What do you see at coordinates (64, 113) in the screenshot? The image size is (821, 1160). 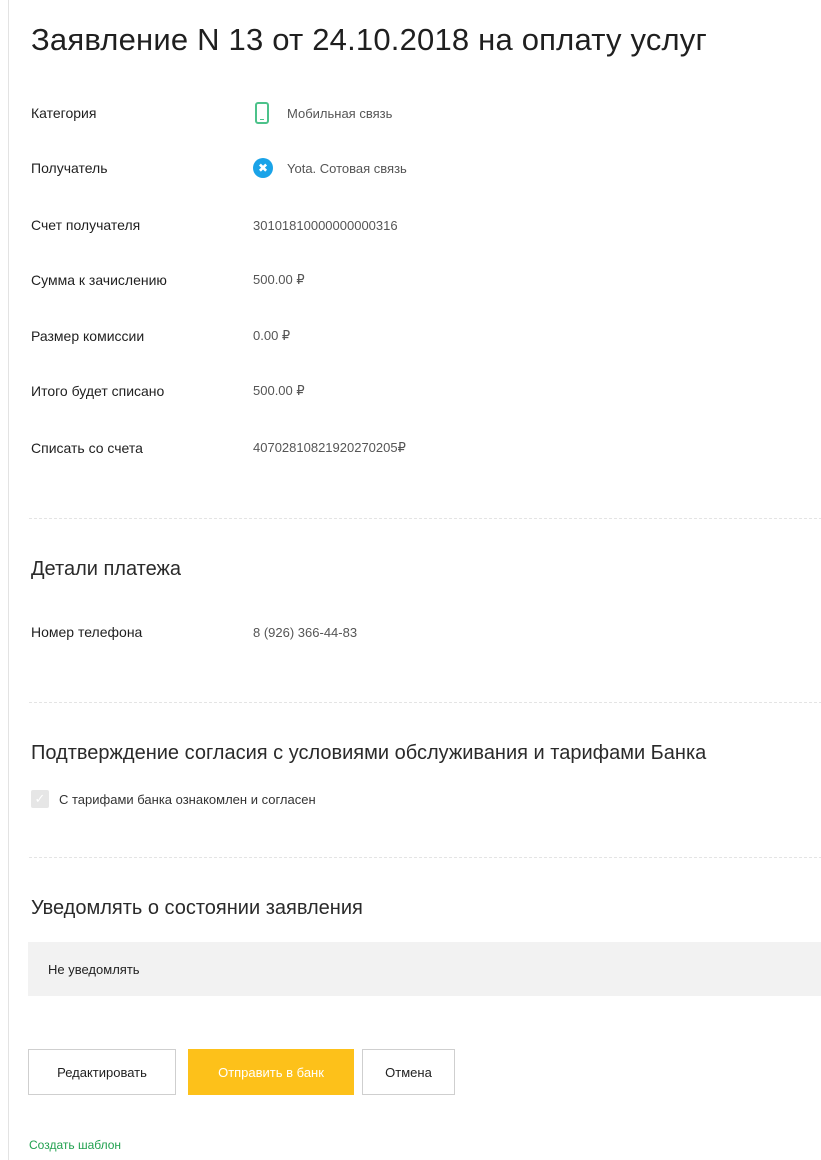 I see `category-label: Категория` at bounding box center [64, 113].